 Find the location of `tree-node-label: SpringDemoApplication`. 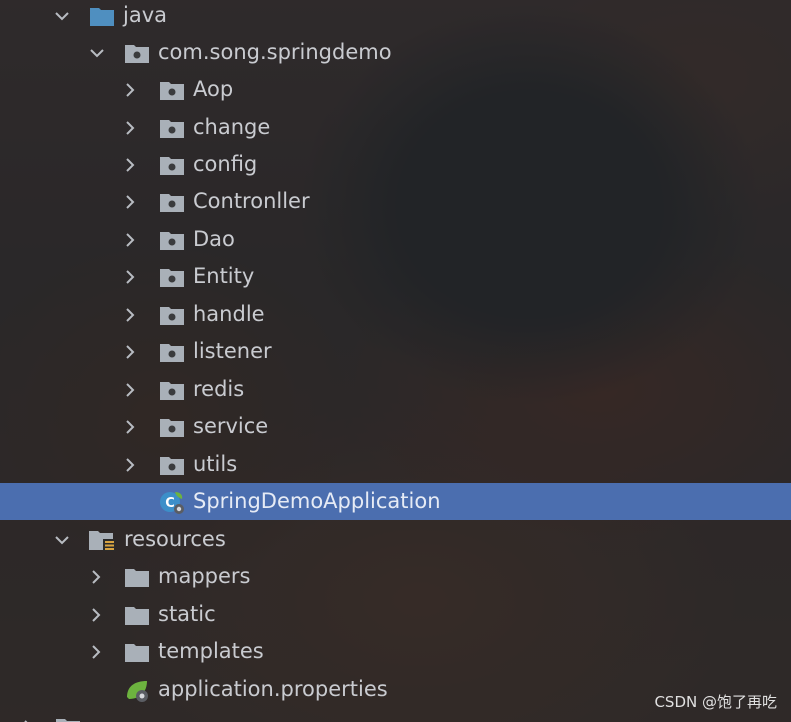

tree-node-label: SpringDemoApplication is located at coordinates (317, 501).